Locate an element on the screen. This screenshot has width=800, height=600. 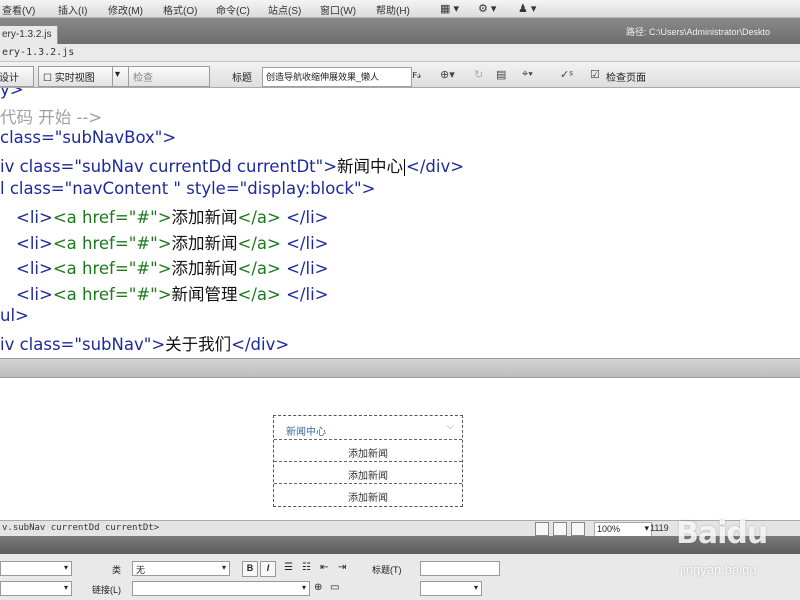
user-icon: ♟ ▾ is located at coordinates (527, 8).